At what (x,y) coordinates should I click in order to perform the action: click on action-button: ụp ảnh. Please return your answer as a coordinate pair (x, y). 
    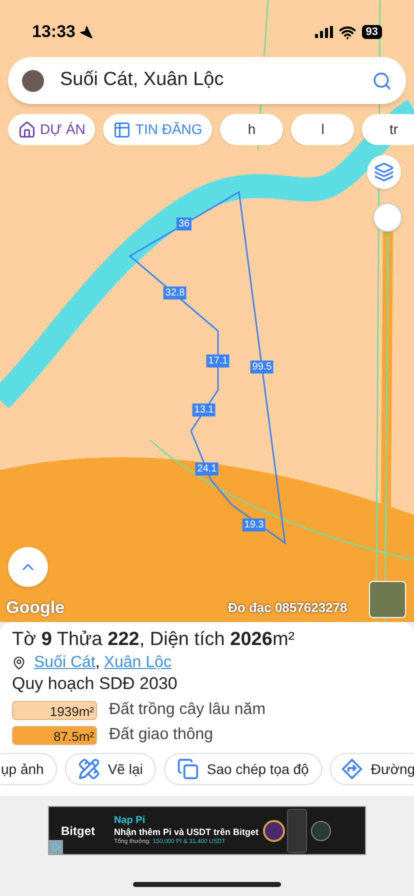
    Looking at the image, I should click on (28, 769).